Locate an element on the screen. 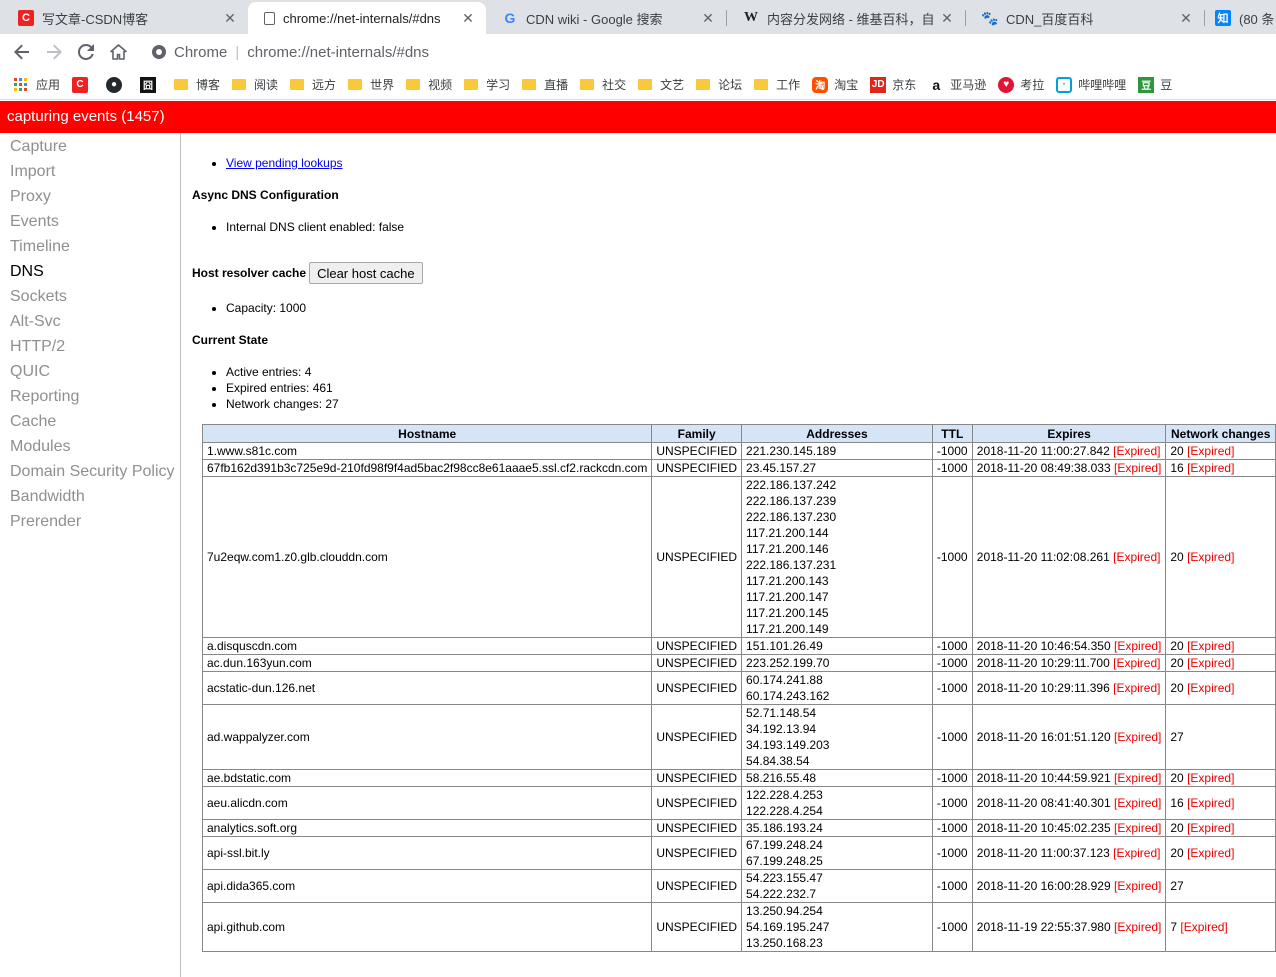 Image resolution: width=1276 pixels, height=977 pixels. omnibox-url: chrome://net-internals/#dns is located at coordinates (338, 52).